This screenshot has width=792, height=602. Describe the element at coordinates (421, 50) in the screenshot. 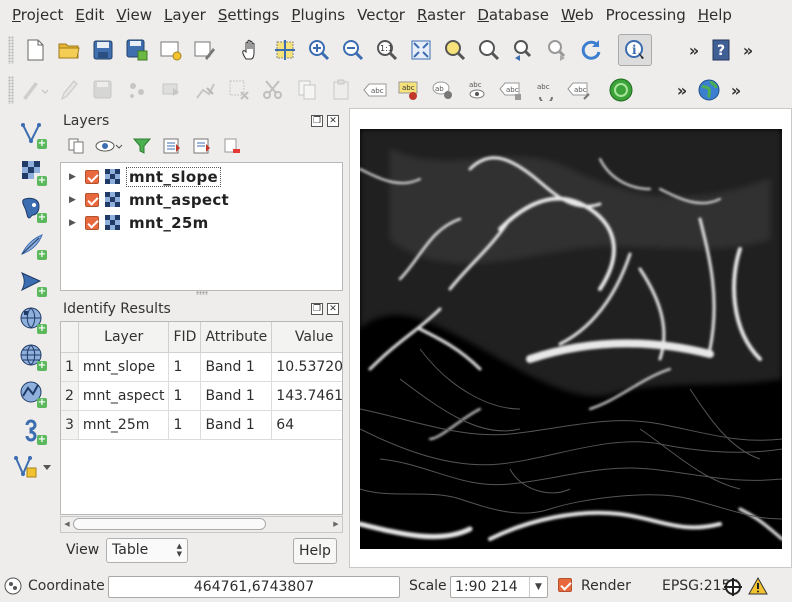

I see `zoom-full-icon` at that location.